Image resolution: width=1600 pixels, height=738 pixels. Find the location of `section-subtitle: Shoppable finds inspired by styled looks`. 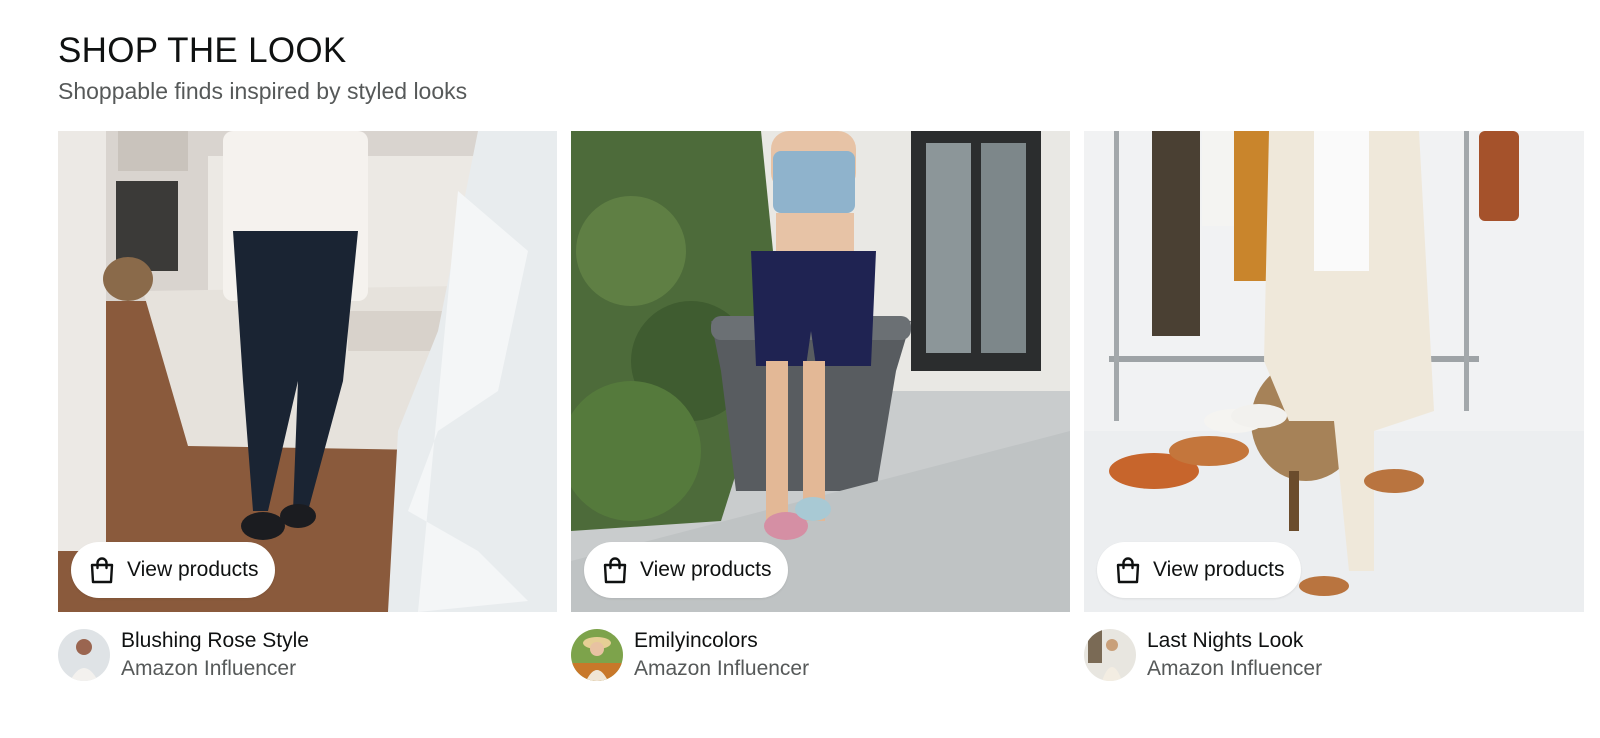

section-subtitle: Shoppable finds inspired by styled looks is located at coordinates (263, 91).